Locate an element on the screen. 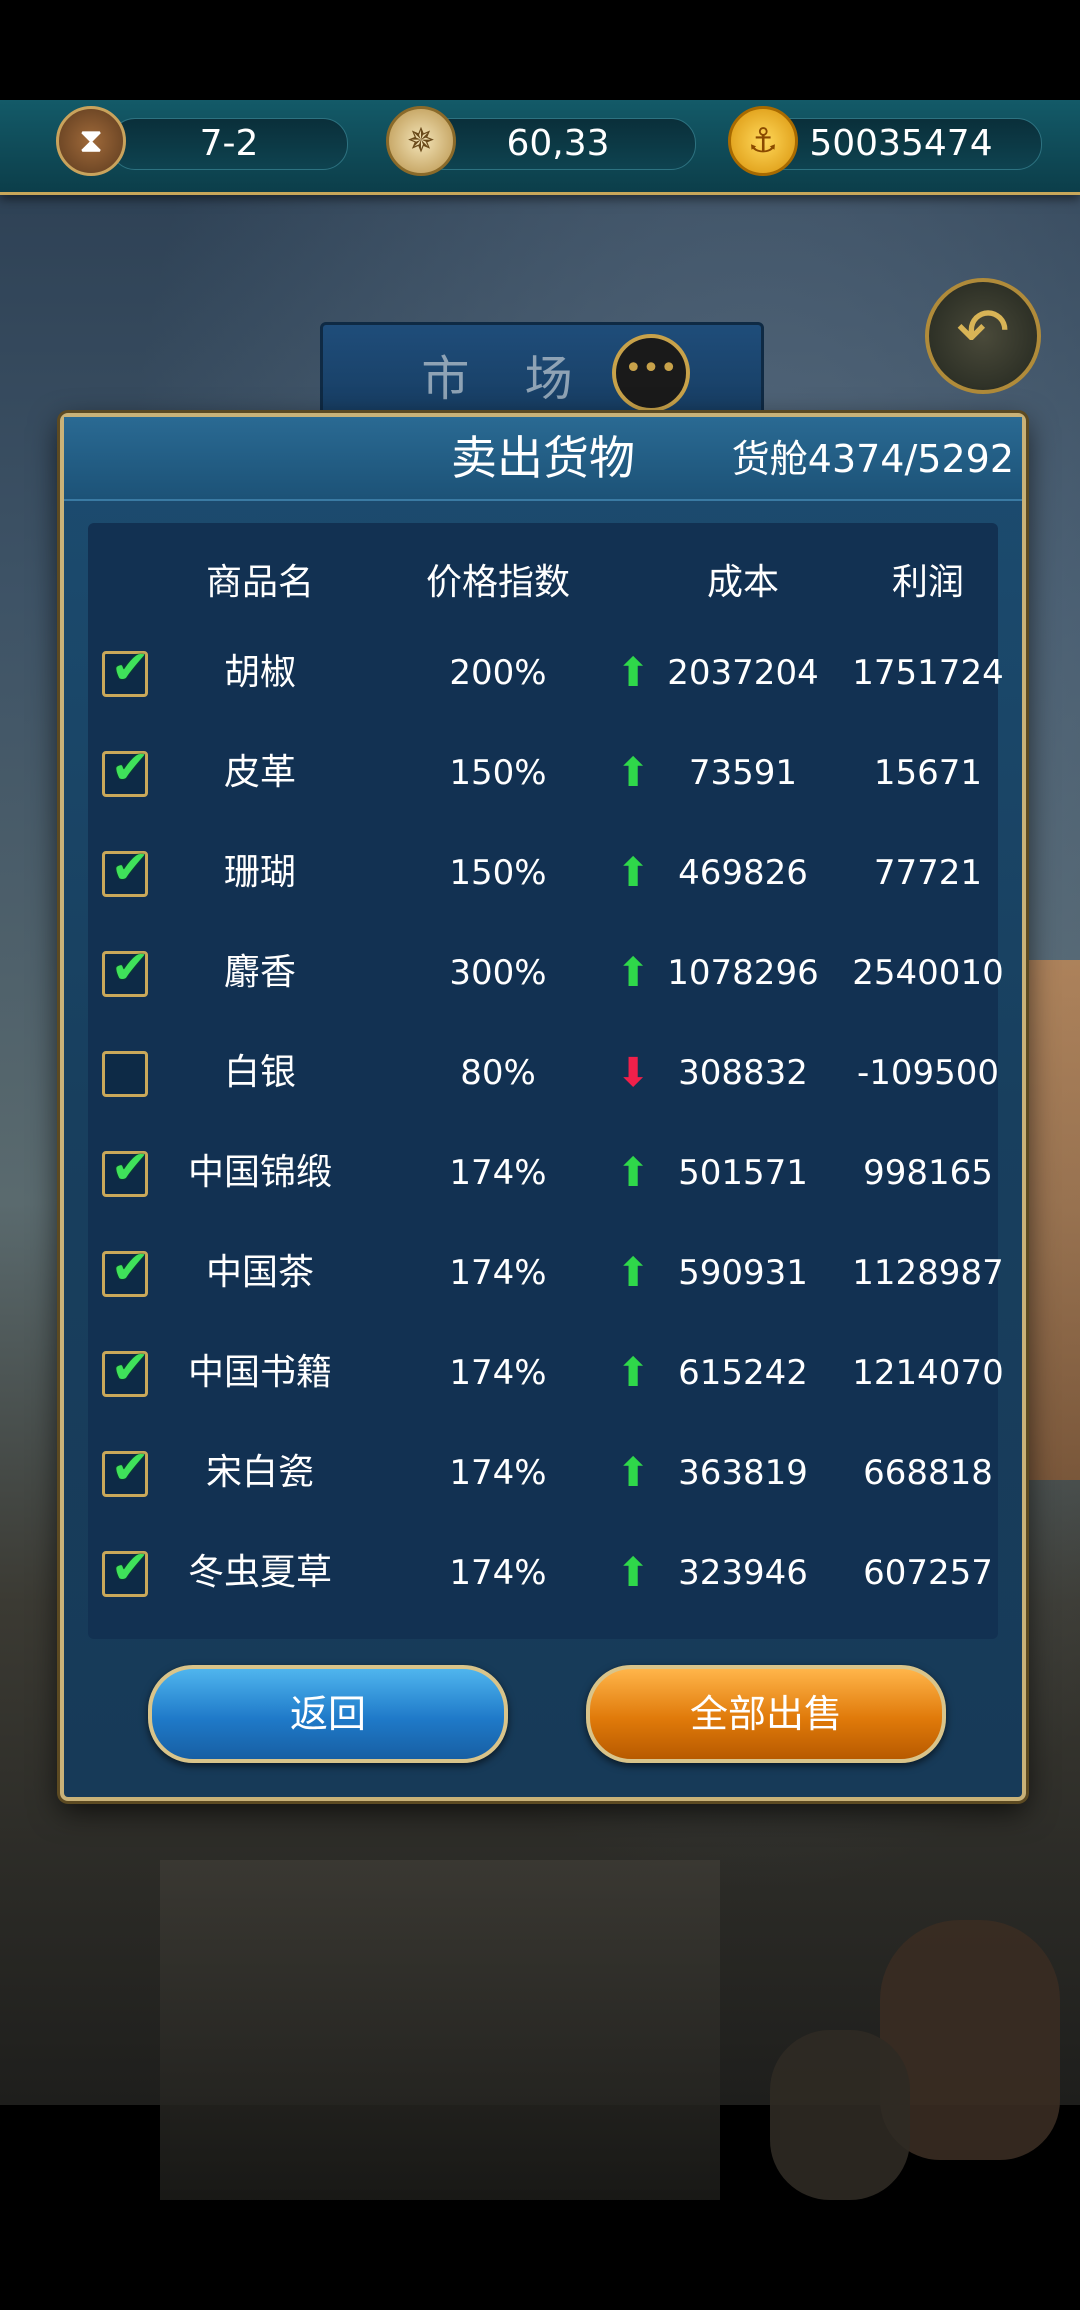 The height and width of the screenshot is (2310, 1080). background-jar is located at coordinates (840, 2115).